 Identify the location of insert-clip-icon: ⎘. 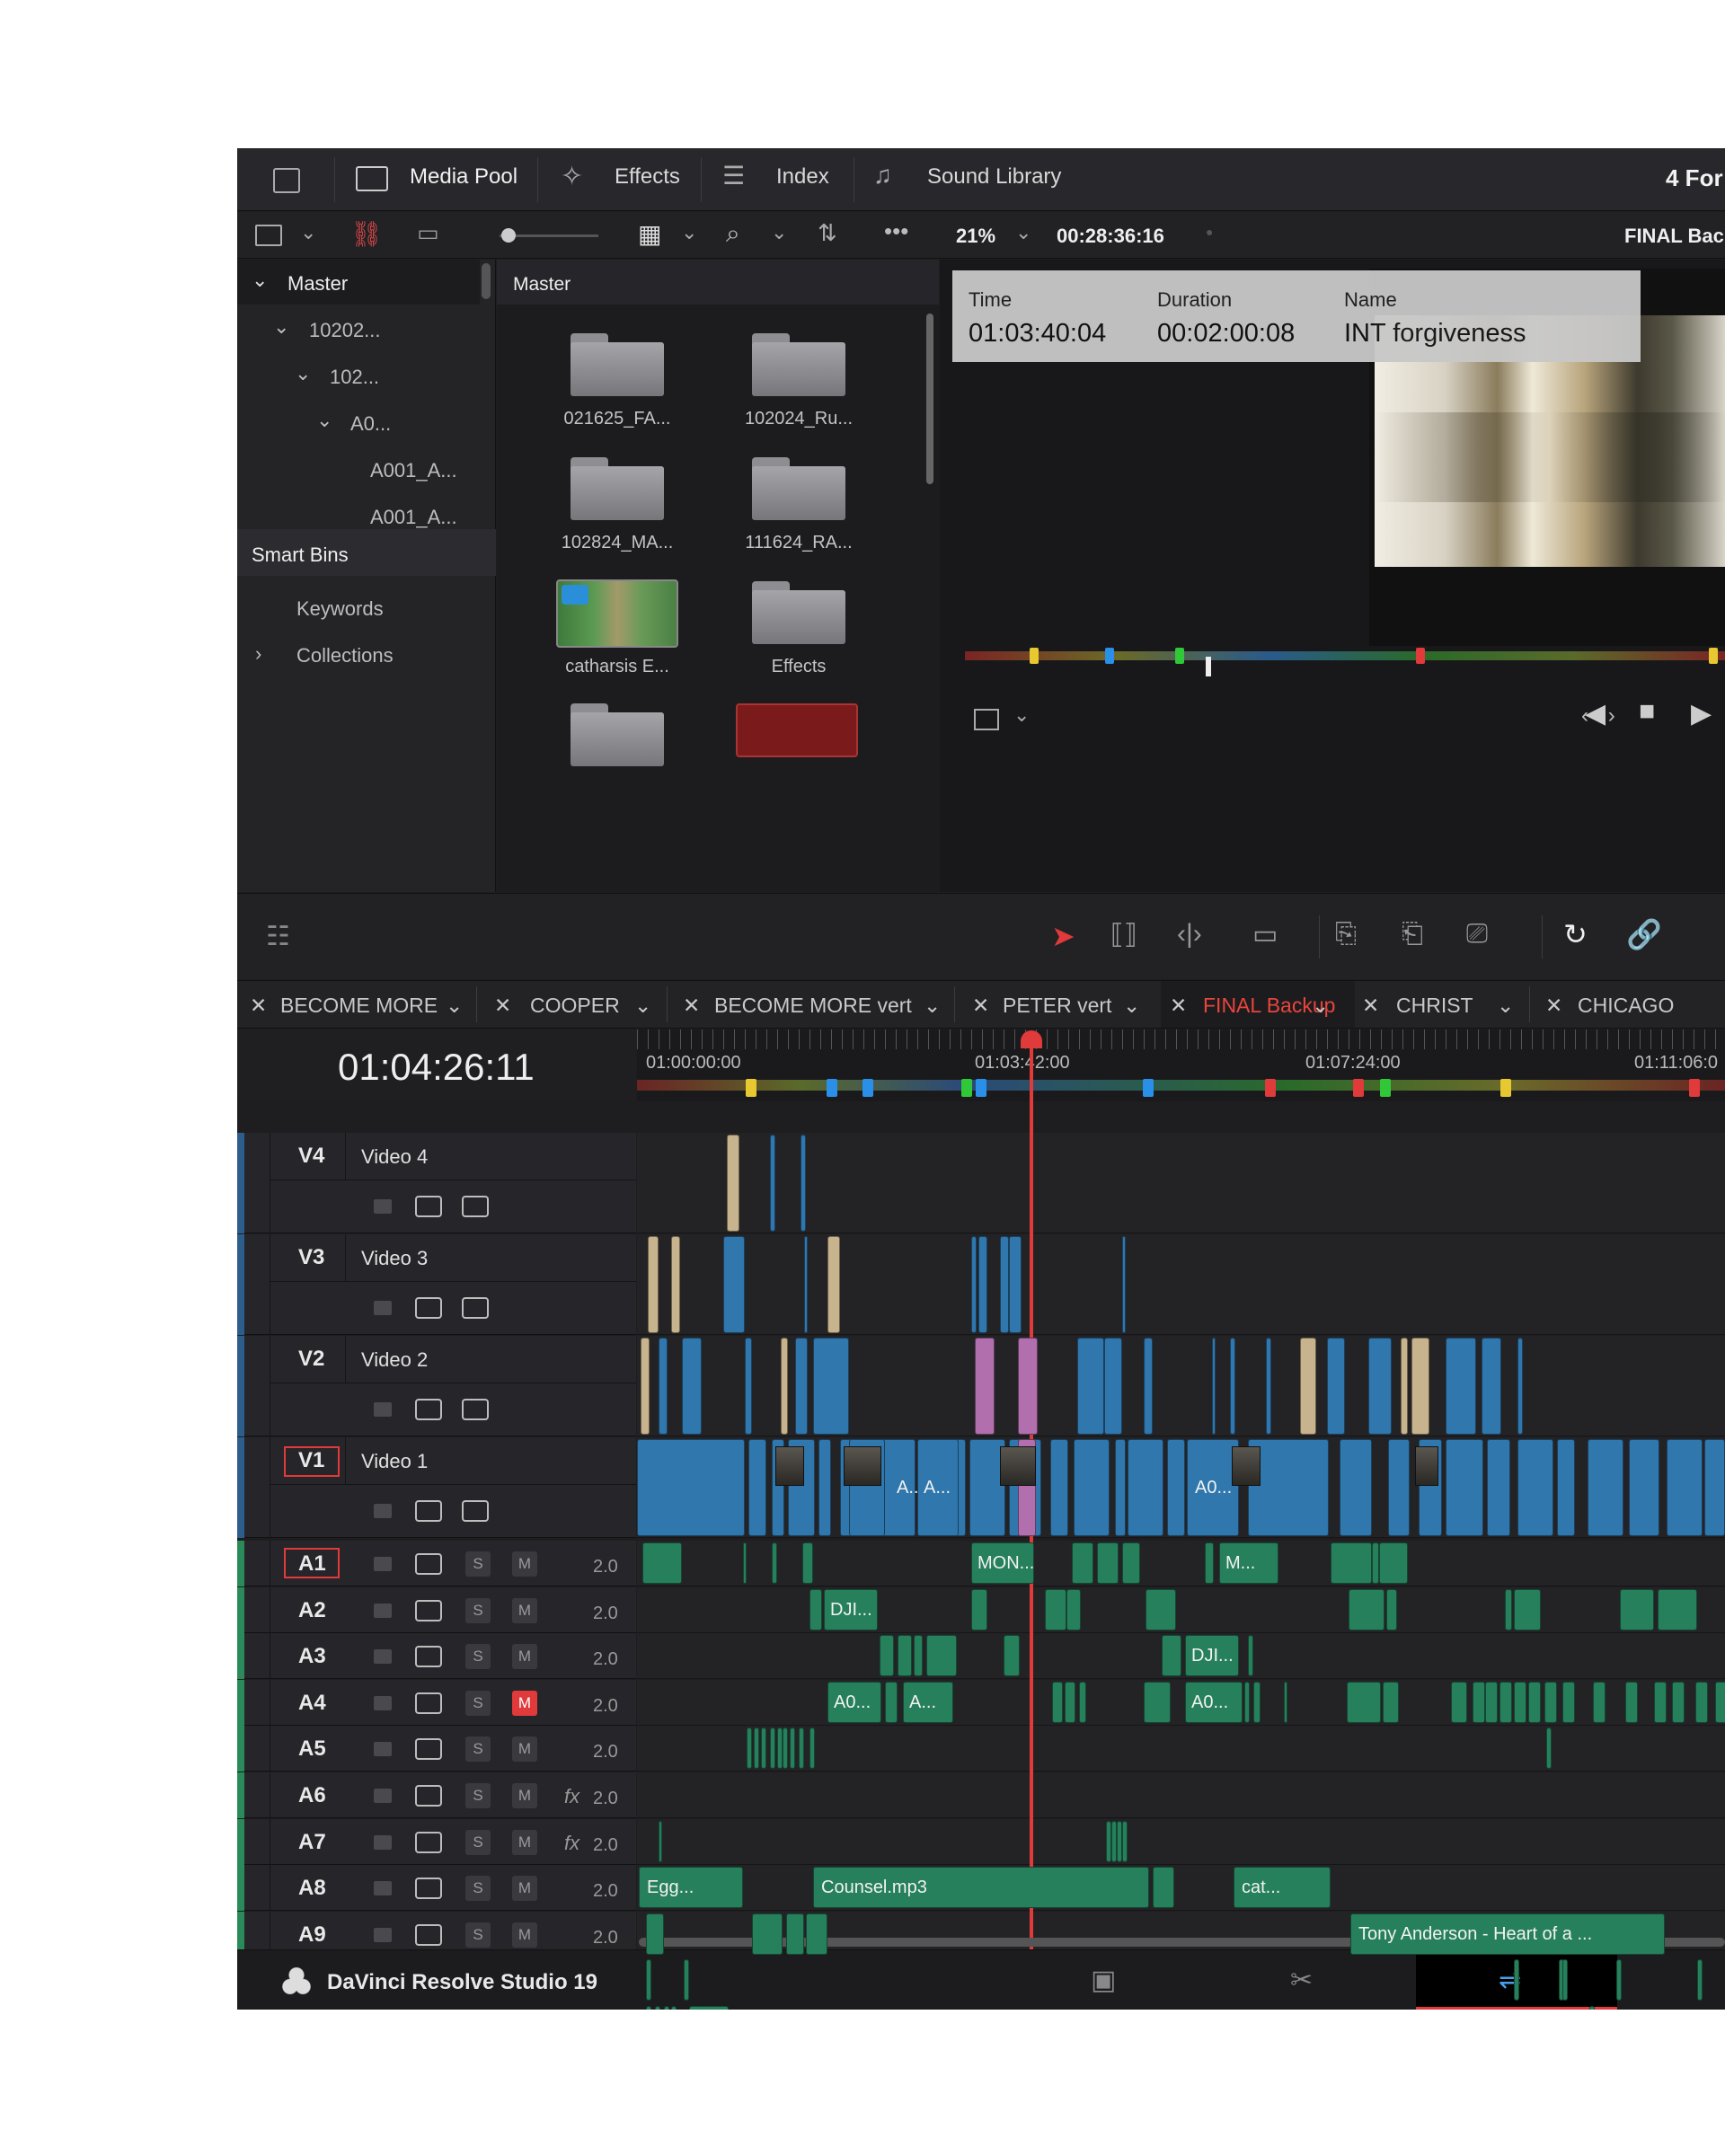
(1346, 934).